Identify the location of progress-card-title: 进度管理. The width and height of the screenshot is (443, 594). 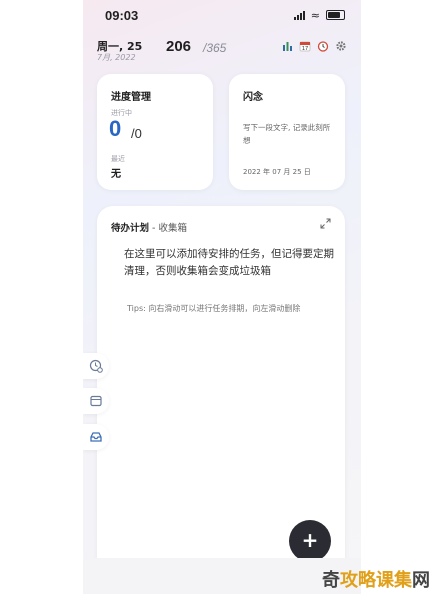
(131, 97).